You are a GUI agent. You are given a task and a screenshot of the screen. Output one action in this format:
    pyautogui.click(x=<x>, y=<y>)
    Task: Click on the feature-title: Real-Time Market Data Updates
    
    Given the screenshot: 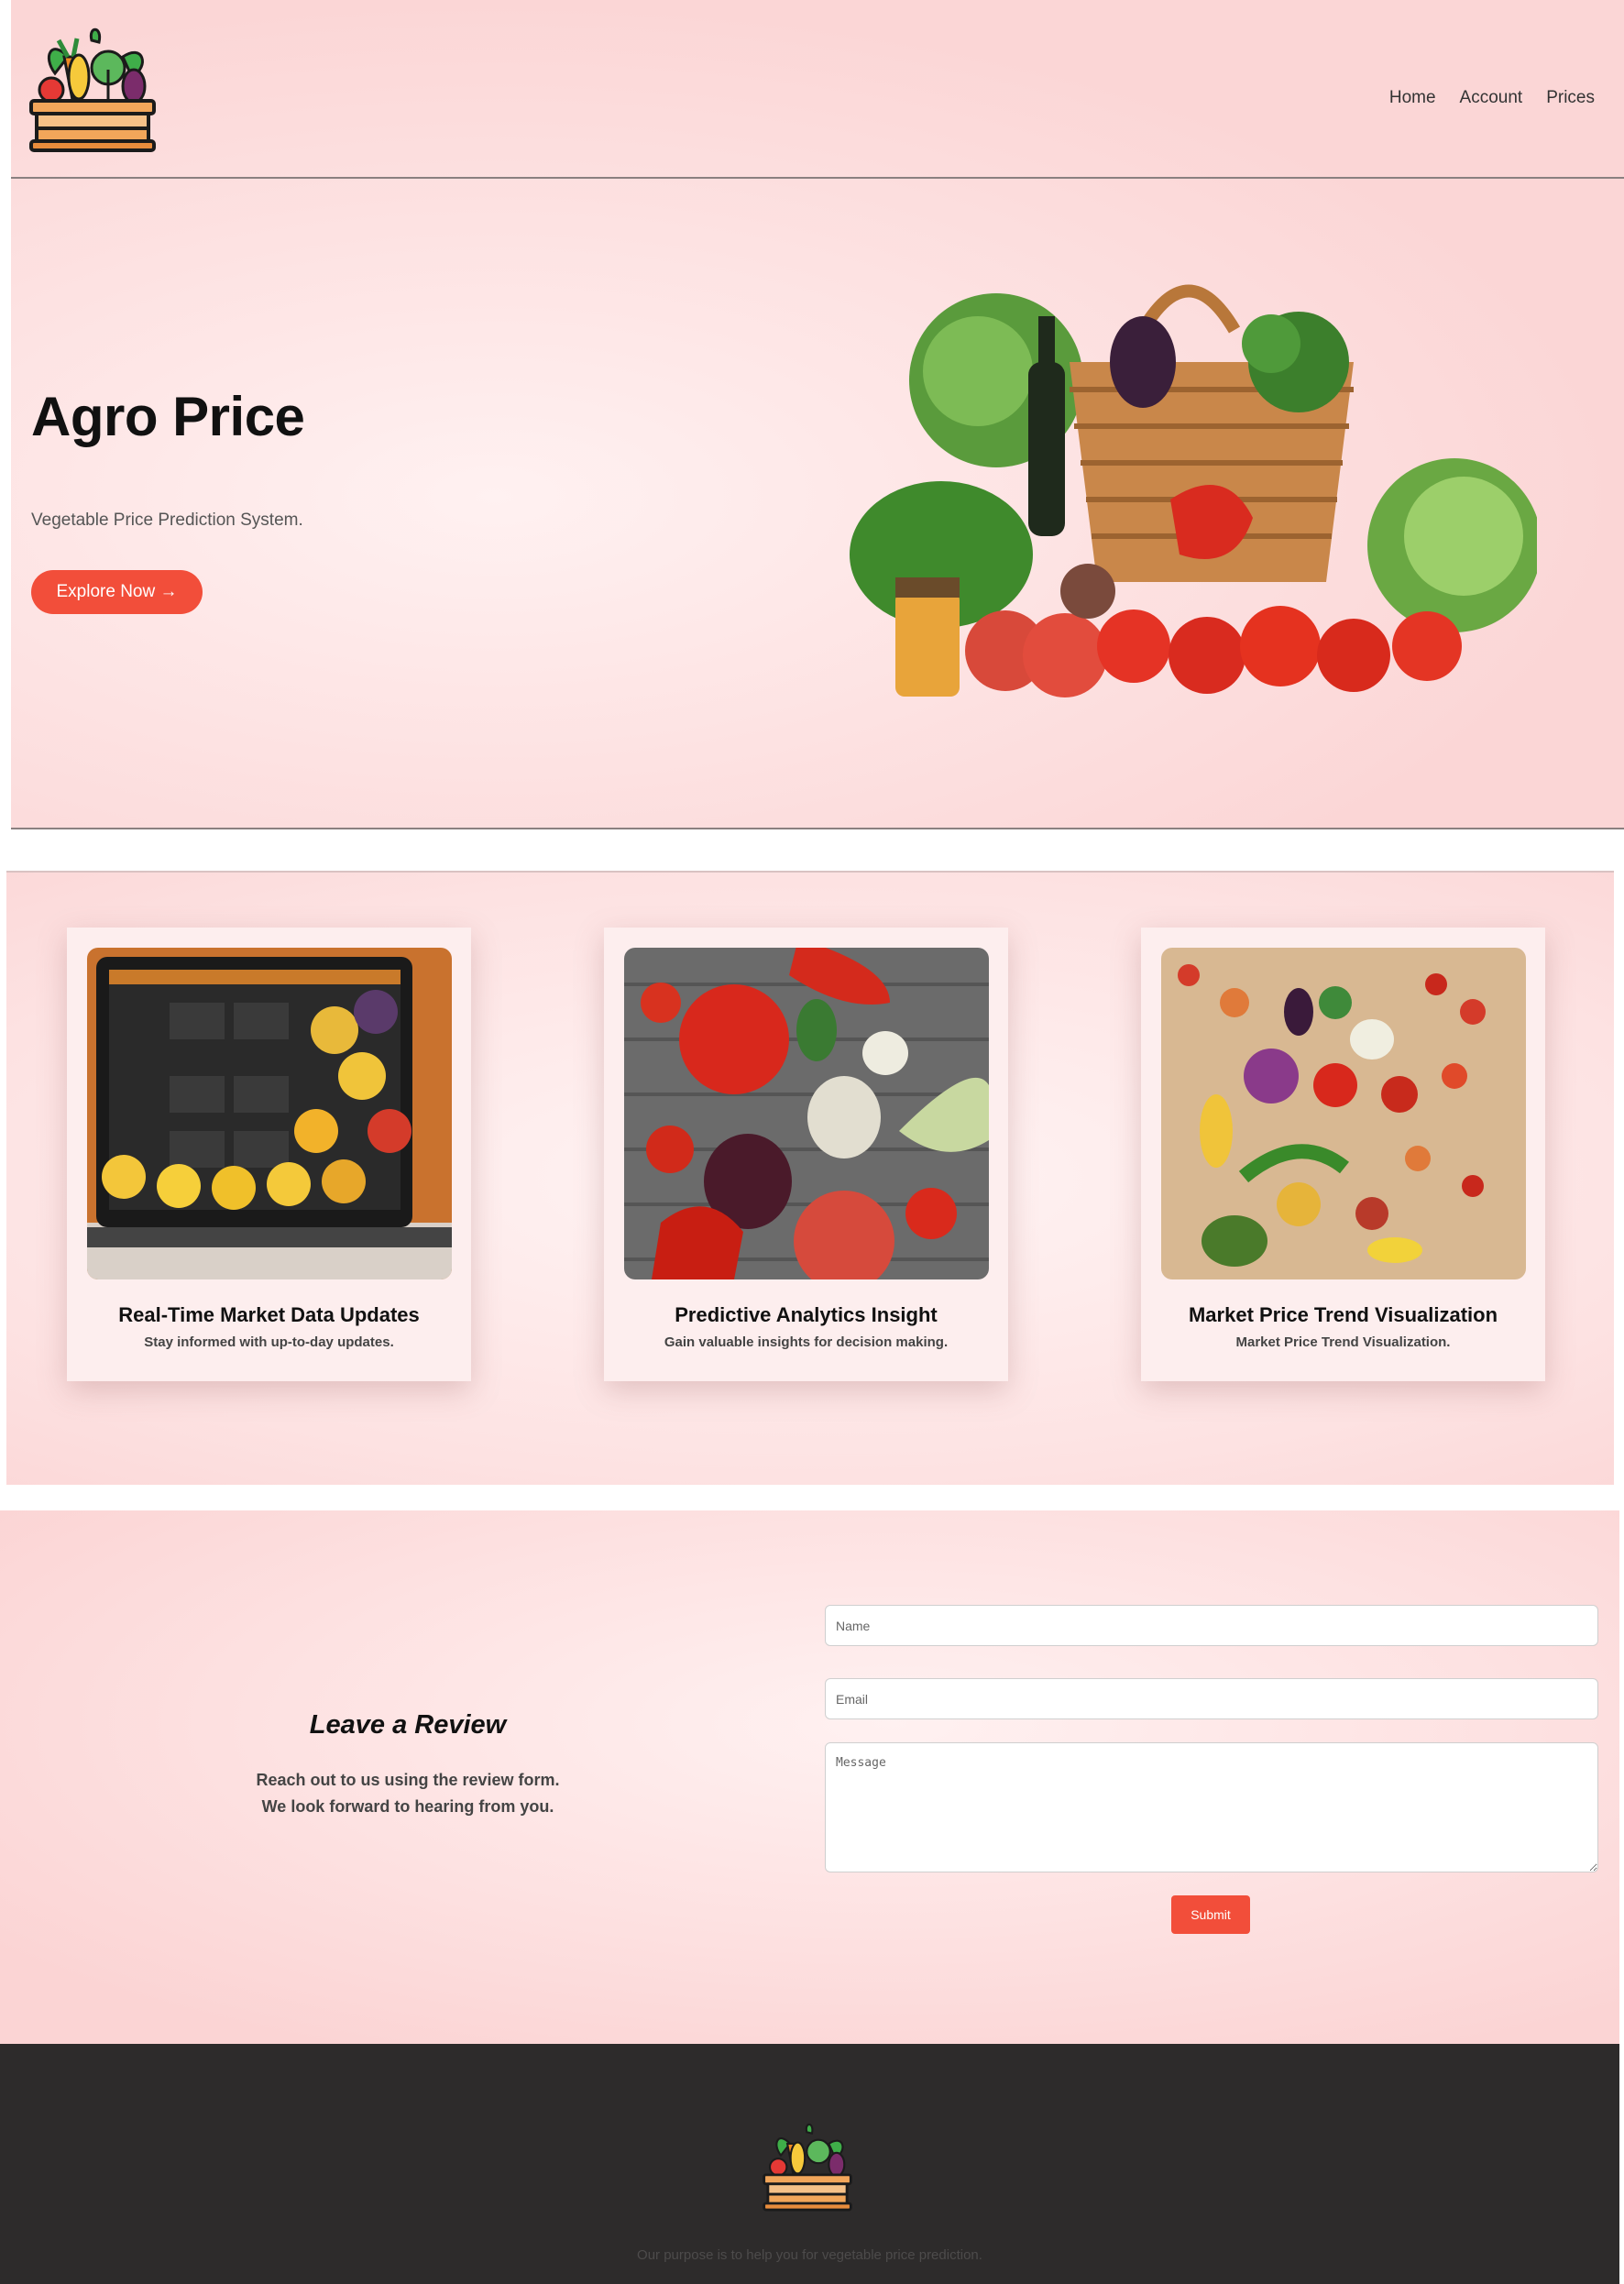 What is the action you would take?
    pyautogui.click(x=269, y=1314)
    